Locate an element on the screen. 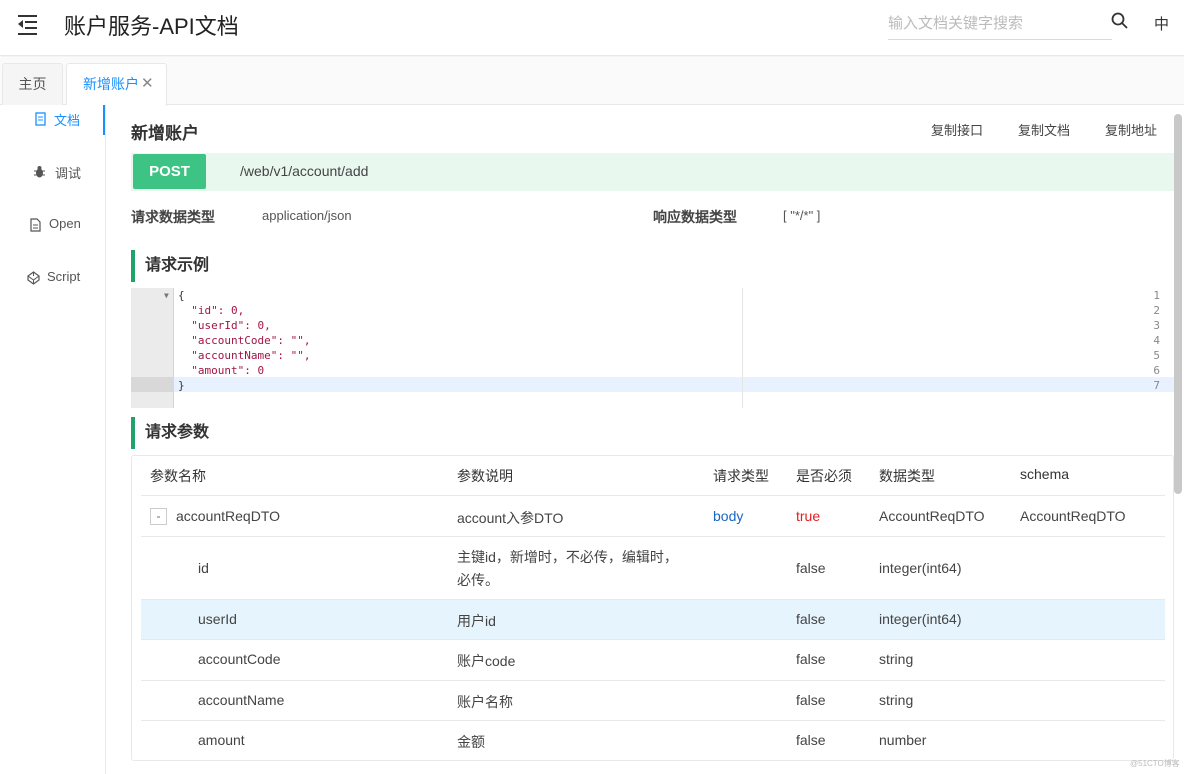 This screenshot has width=1184, height=774. param-name: accountName is located at coordinates (241, 700).